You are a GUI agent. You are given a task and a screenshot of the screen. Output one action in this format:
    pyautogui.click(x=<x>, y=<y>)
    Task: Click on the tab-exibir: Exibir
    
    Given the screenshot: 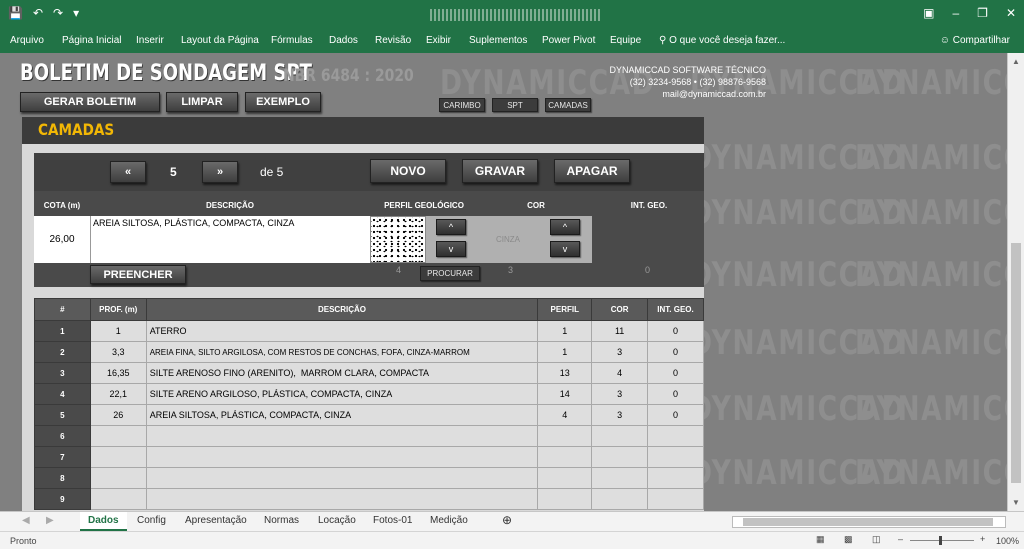 What is the action you would take?
    pyautogui.click(x=438, y=40)
    